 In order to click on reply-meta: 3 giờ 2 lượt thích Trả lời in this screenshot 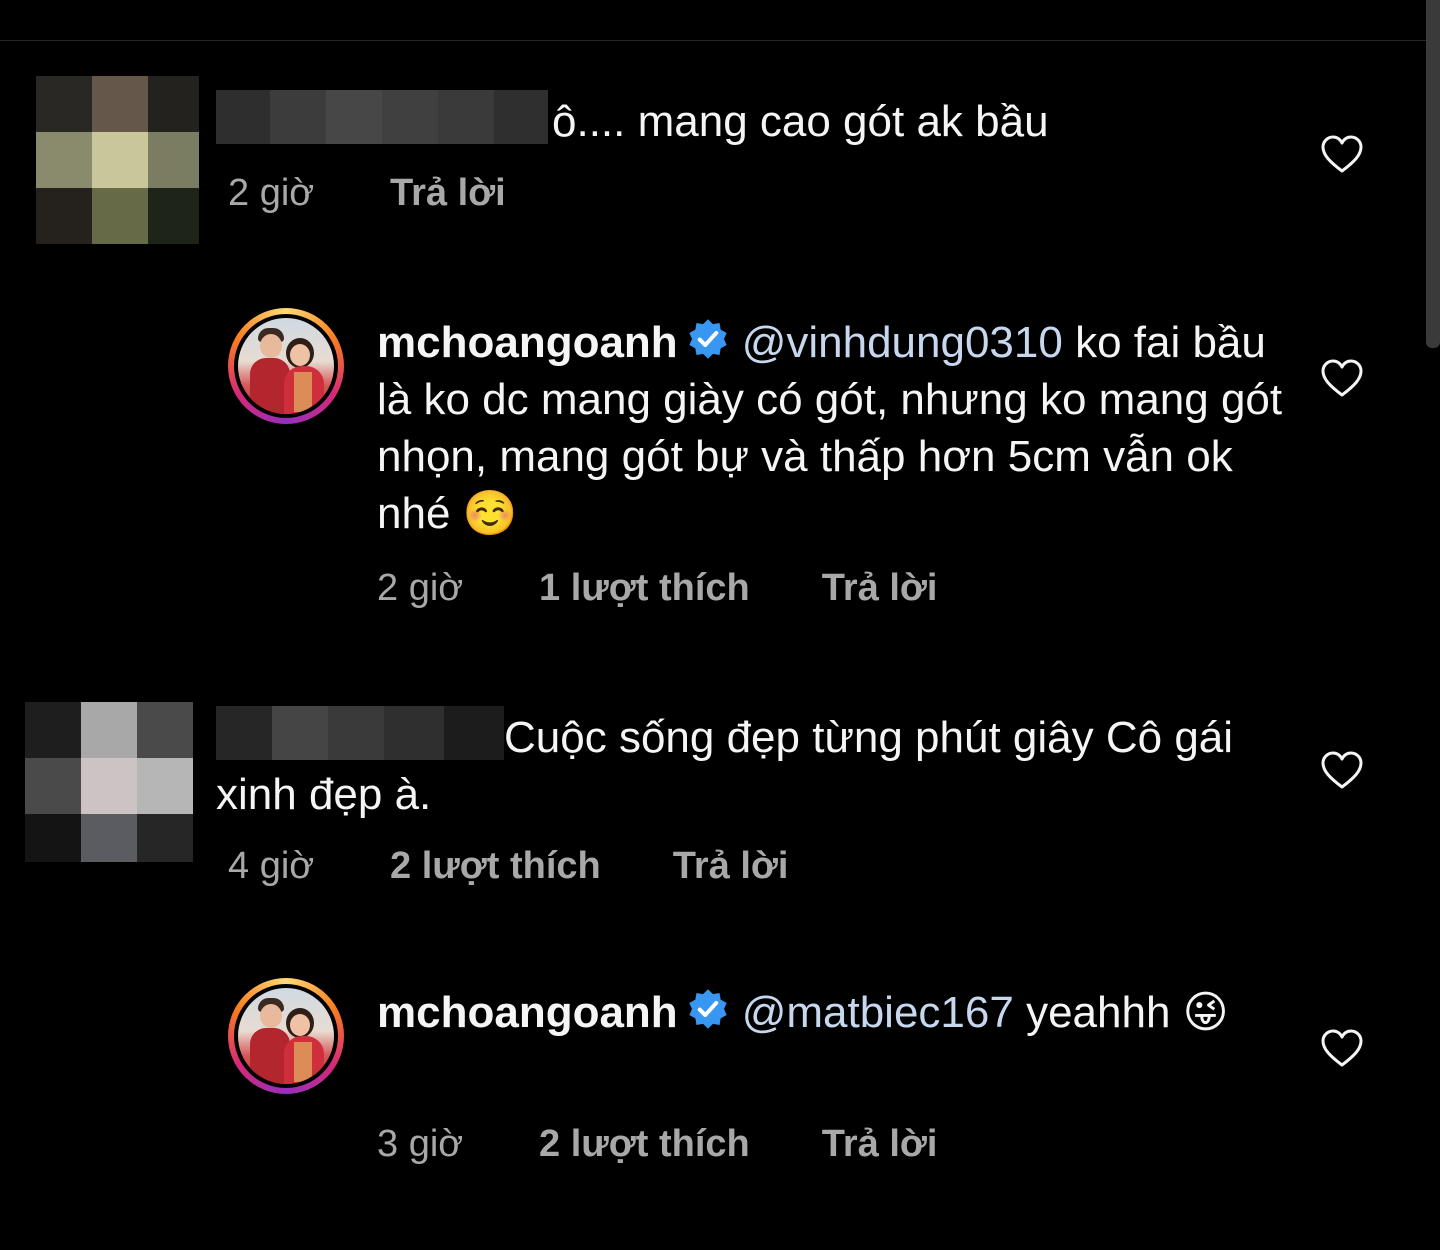, I will do `click(657, 1144)`.